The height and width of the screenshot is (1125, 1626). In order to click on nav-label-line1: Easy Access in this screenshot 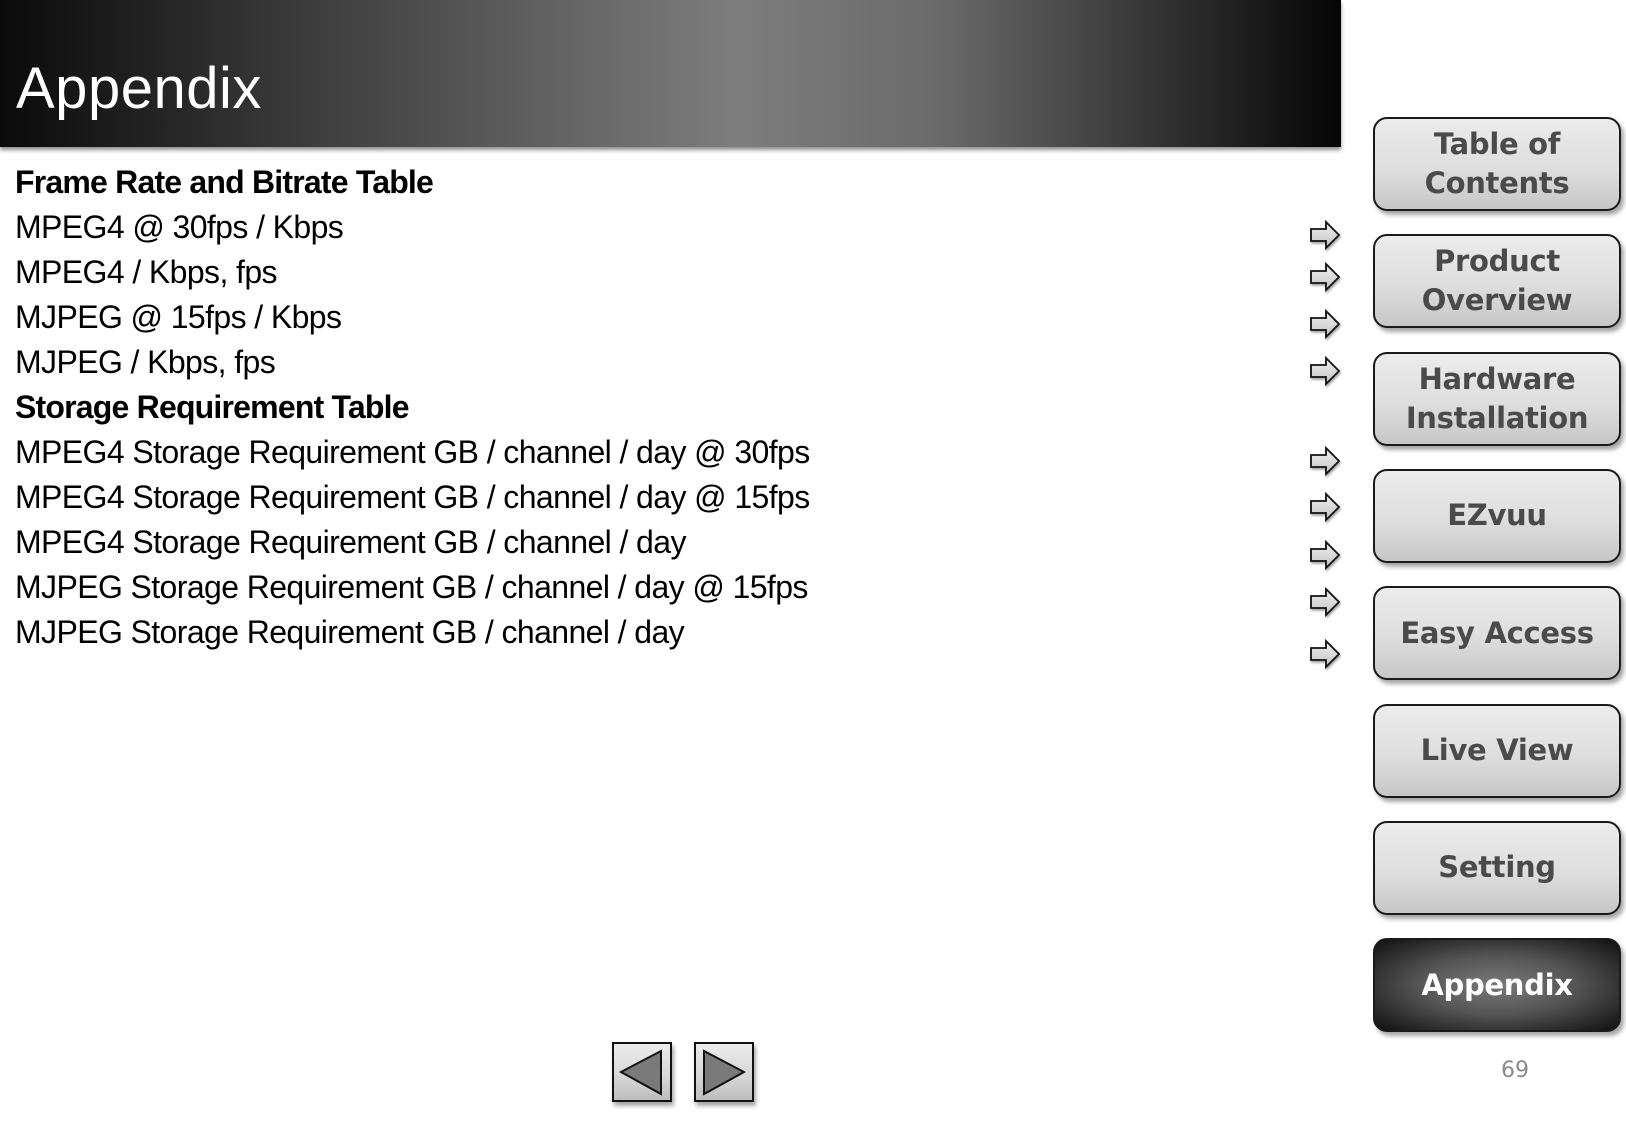, I will do `click(1497, 632)`.